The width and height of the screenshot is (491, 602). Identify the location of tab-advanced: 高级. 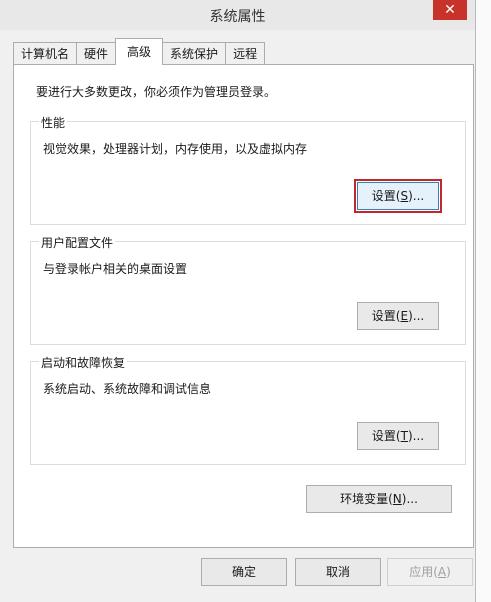
(139, 51).